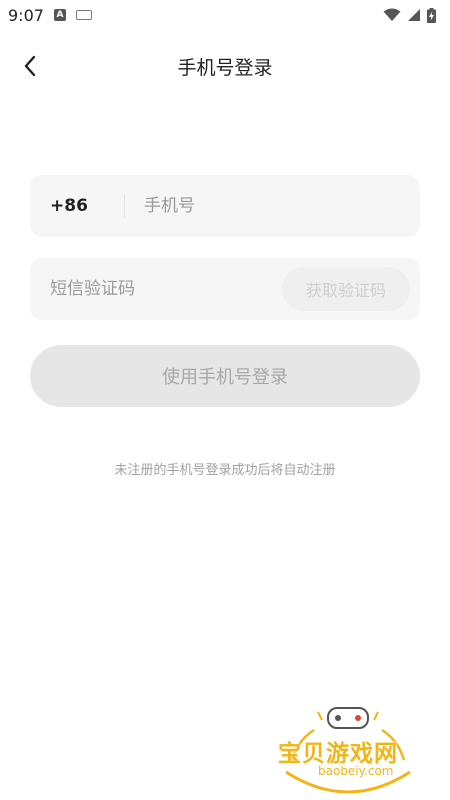 This screenshot has width=450, height=800. What do you see at coordinates (124, 206) in the screenshot?
I see `divider` at bounding box center [124, 206].